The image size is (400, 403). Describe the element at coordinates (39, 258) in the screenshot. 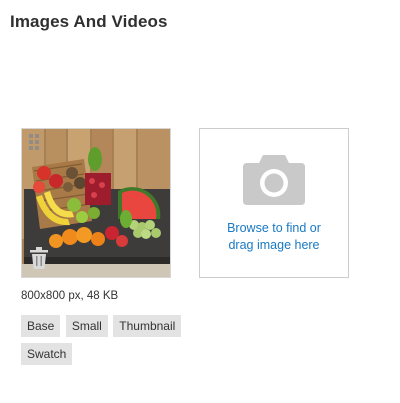

I see `trash-icon` at that location.